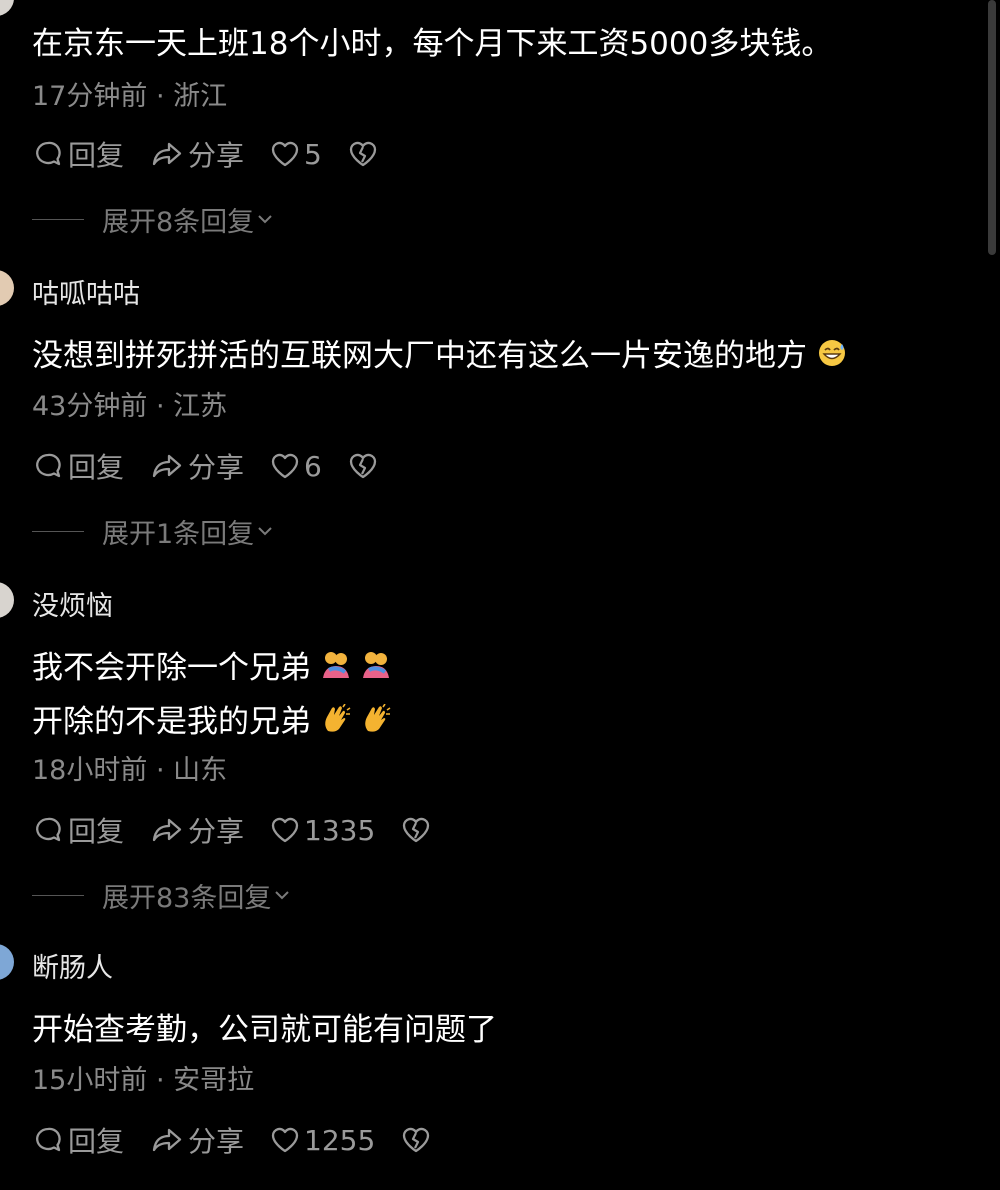 The width and height of the screenshot is (1000, 1190). I want to click on comment-text-line: 我不会开除一个兄弟, so click(171, 668).